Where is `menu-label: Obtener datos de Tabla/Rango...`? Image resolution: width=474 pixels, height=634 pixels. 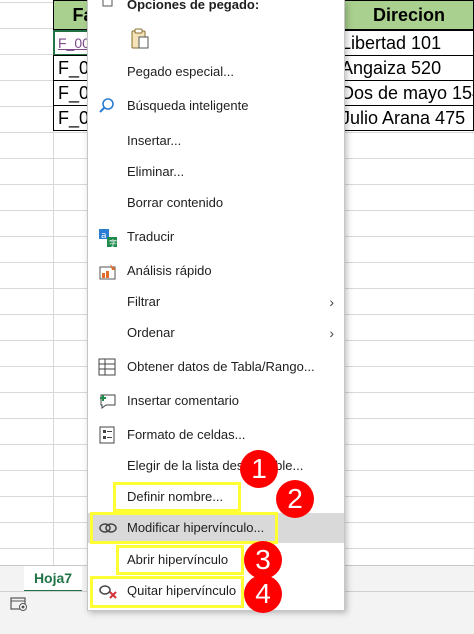 menu-label: Obtener datos de Tabla/Rango... is located at coordinates (221, 366).